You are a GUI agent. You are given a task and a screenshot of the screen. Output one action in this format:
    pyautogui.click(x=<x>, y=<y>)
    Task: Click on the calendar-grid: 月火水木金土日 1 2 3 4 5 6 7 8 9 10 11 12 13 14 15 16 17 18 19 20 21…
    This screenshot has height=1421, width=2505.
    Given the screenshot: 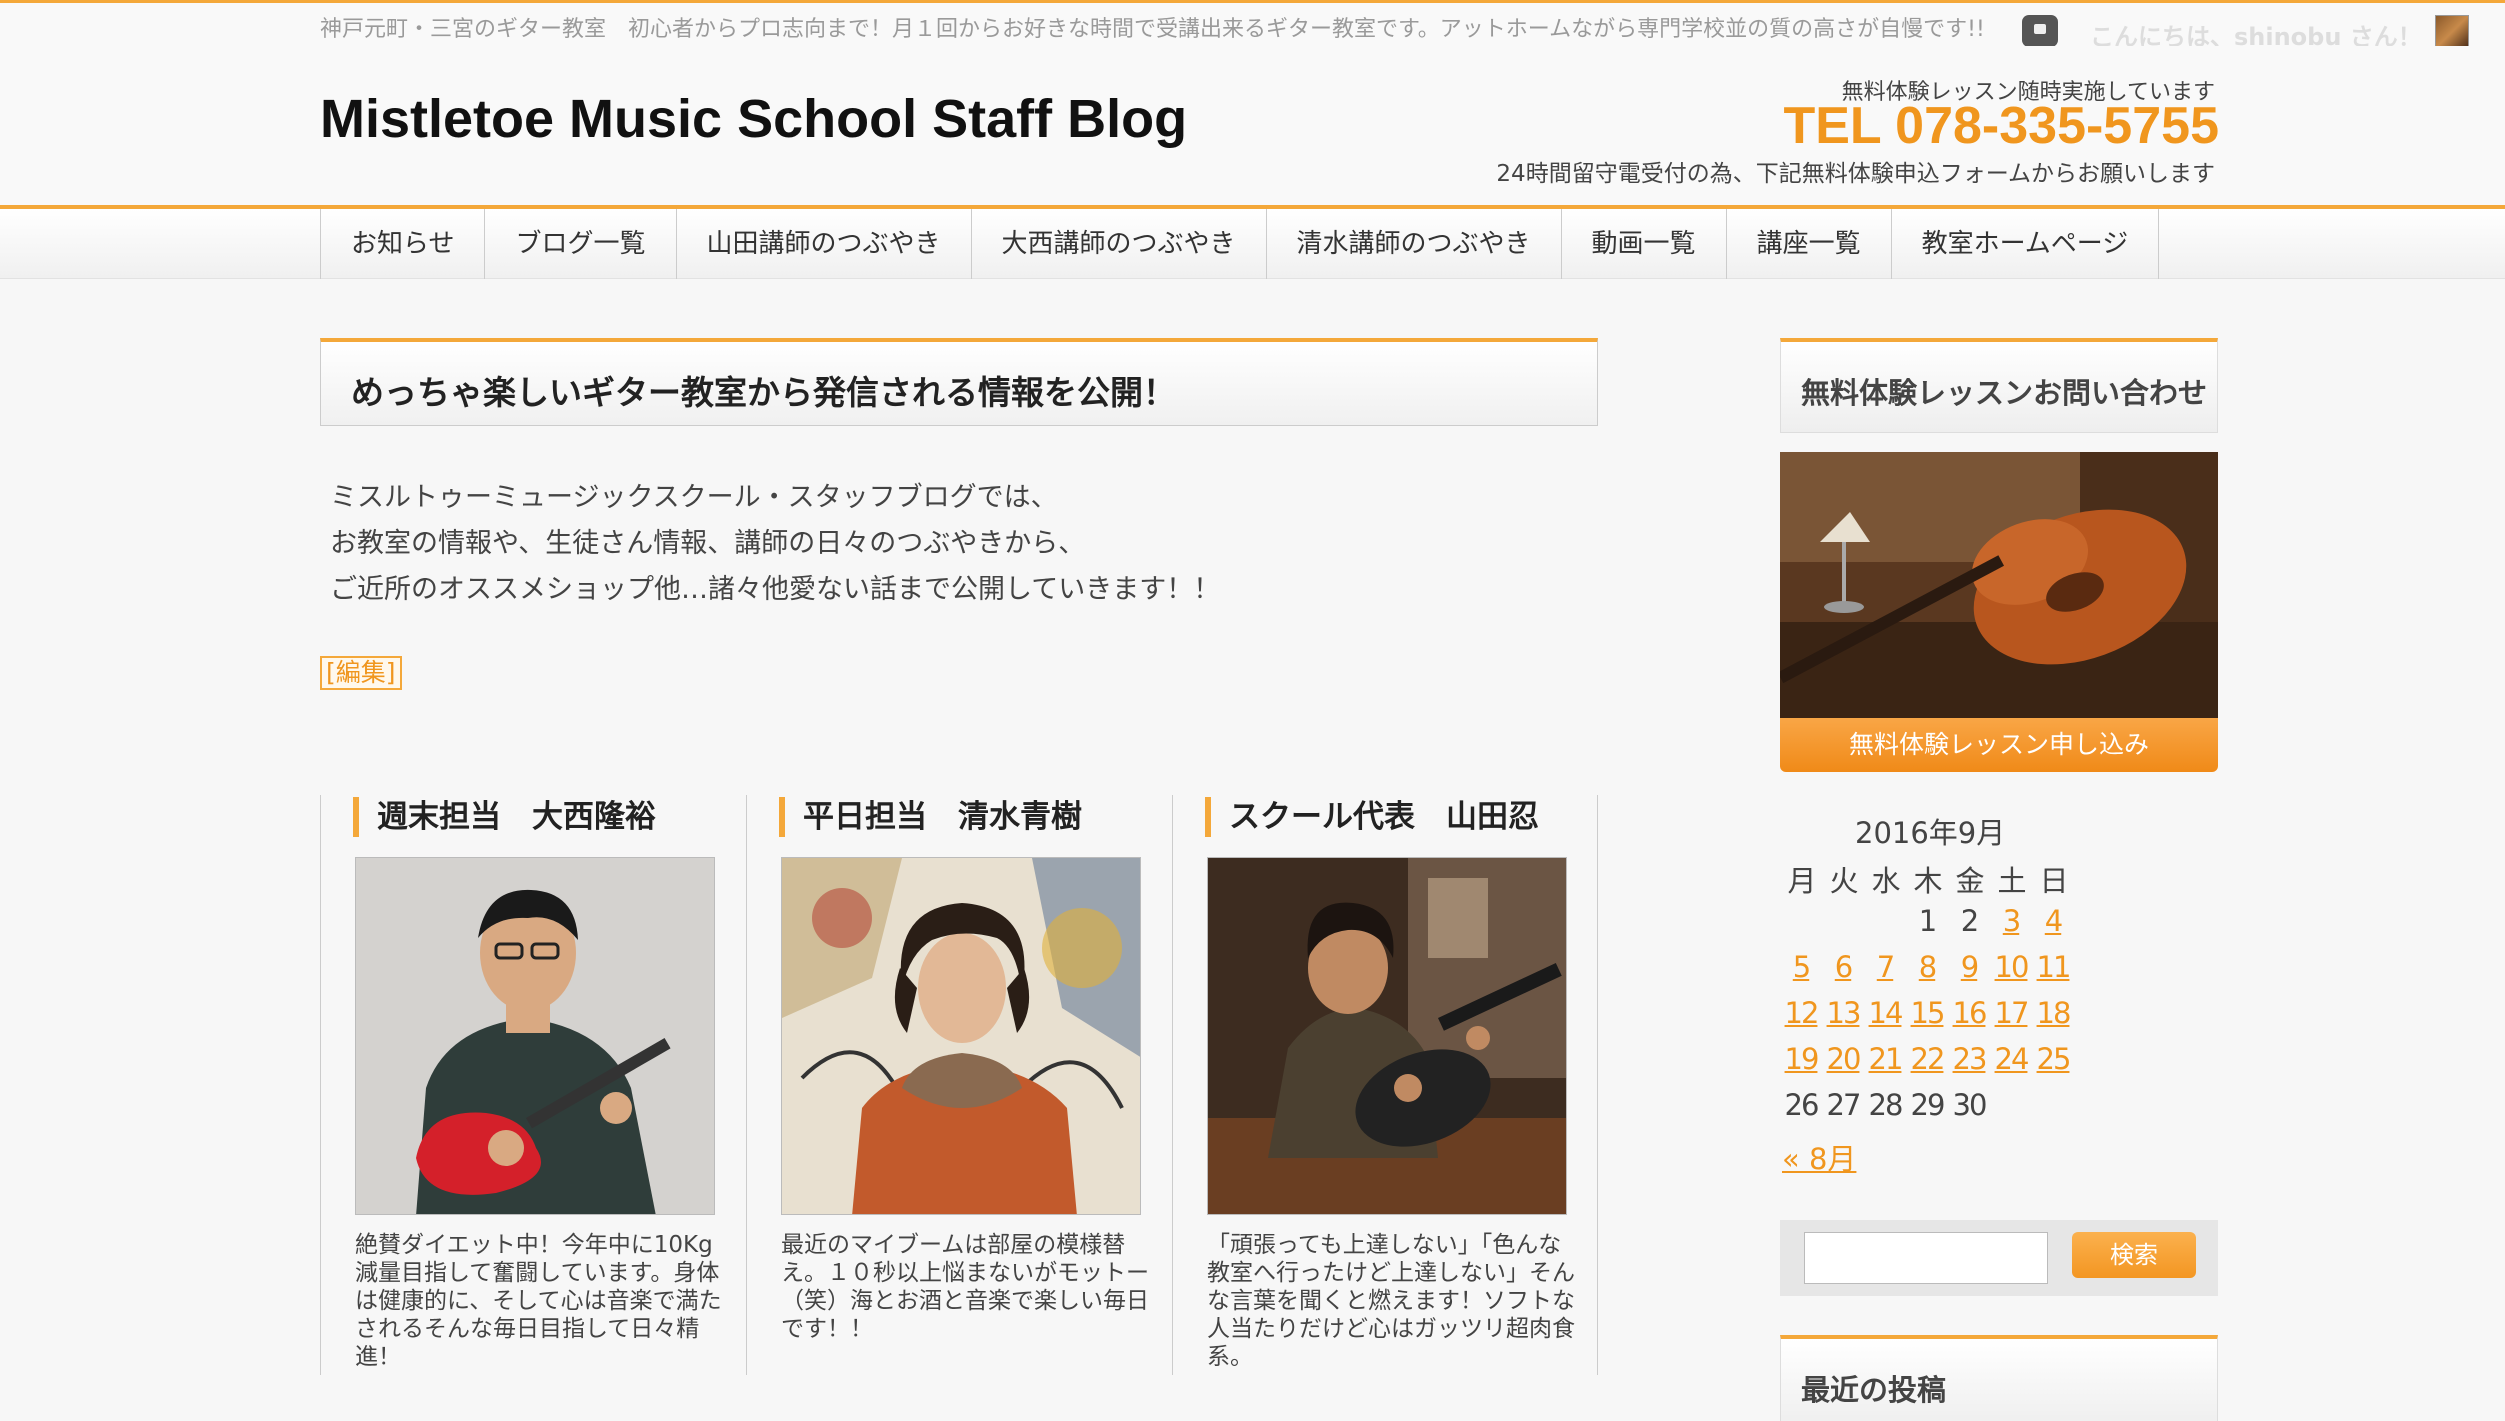 What is the action you would take?
    pyautogui.click(x=1927, y=996)
    